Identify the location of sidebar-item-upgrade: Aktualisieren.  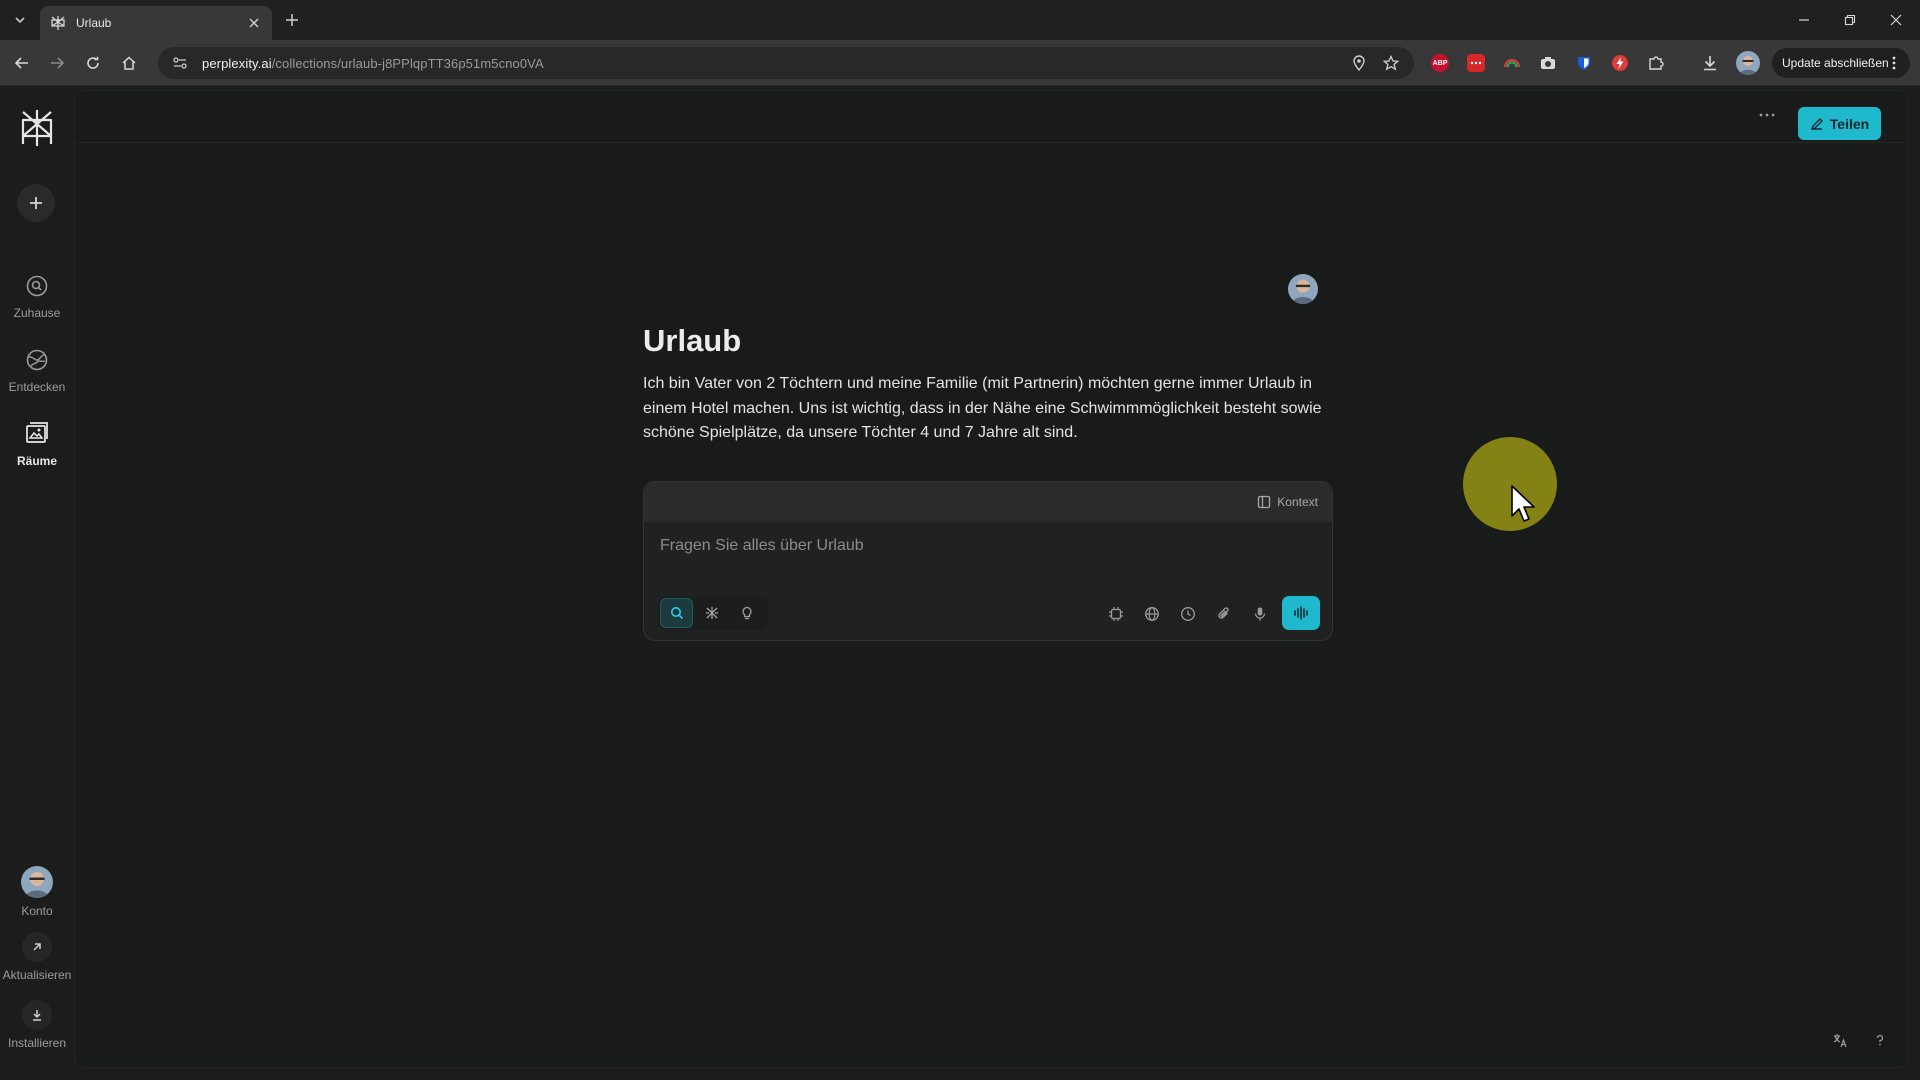
(37, 957).